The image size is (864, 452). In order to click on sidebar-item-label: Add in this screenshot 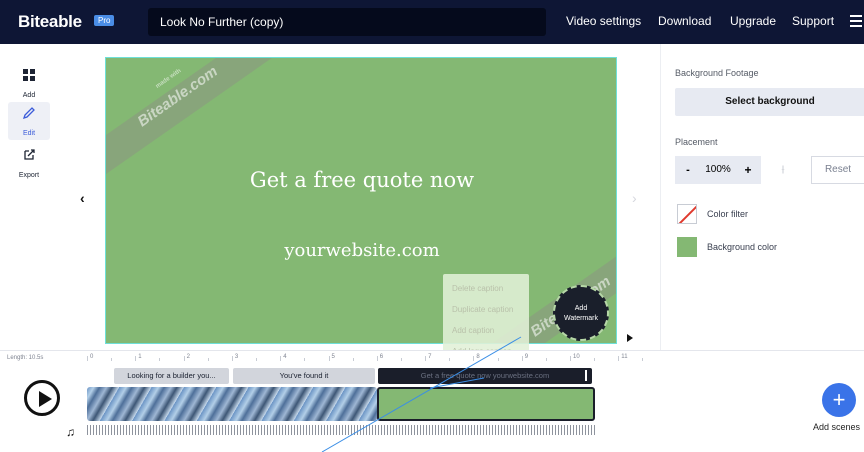, I will do `click(29, 95)`.